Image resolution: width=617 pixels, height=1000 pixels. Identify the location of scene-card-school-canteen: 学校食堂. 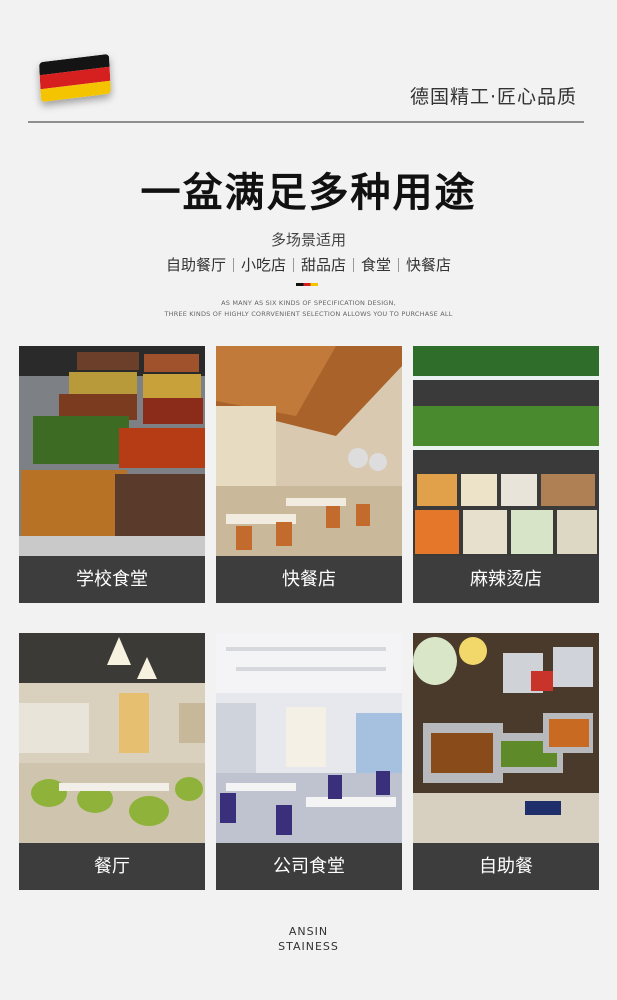
(112, 474).